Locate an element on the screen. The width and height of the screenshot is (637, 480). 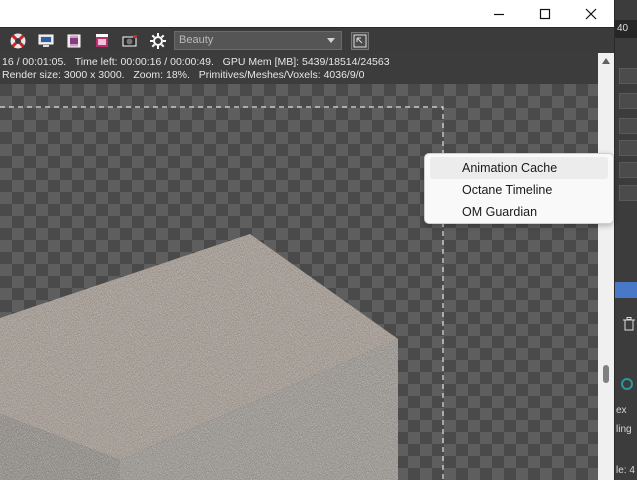
teal-circle-icon is located at coordinates (627, 384).